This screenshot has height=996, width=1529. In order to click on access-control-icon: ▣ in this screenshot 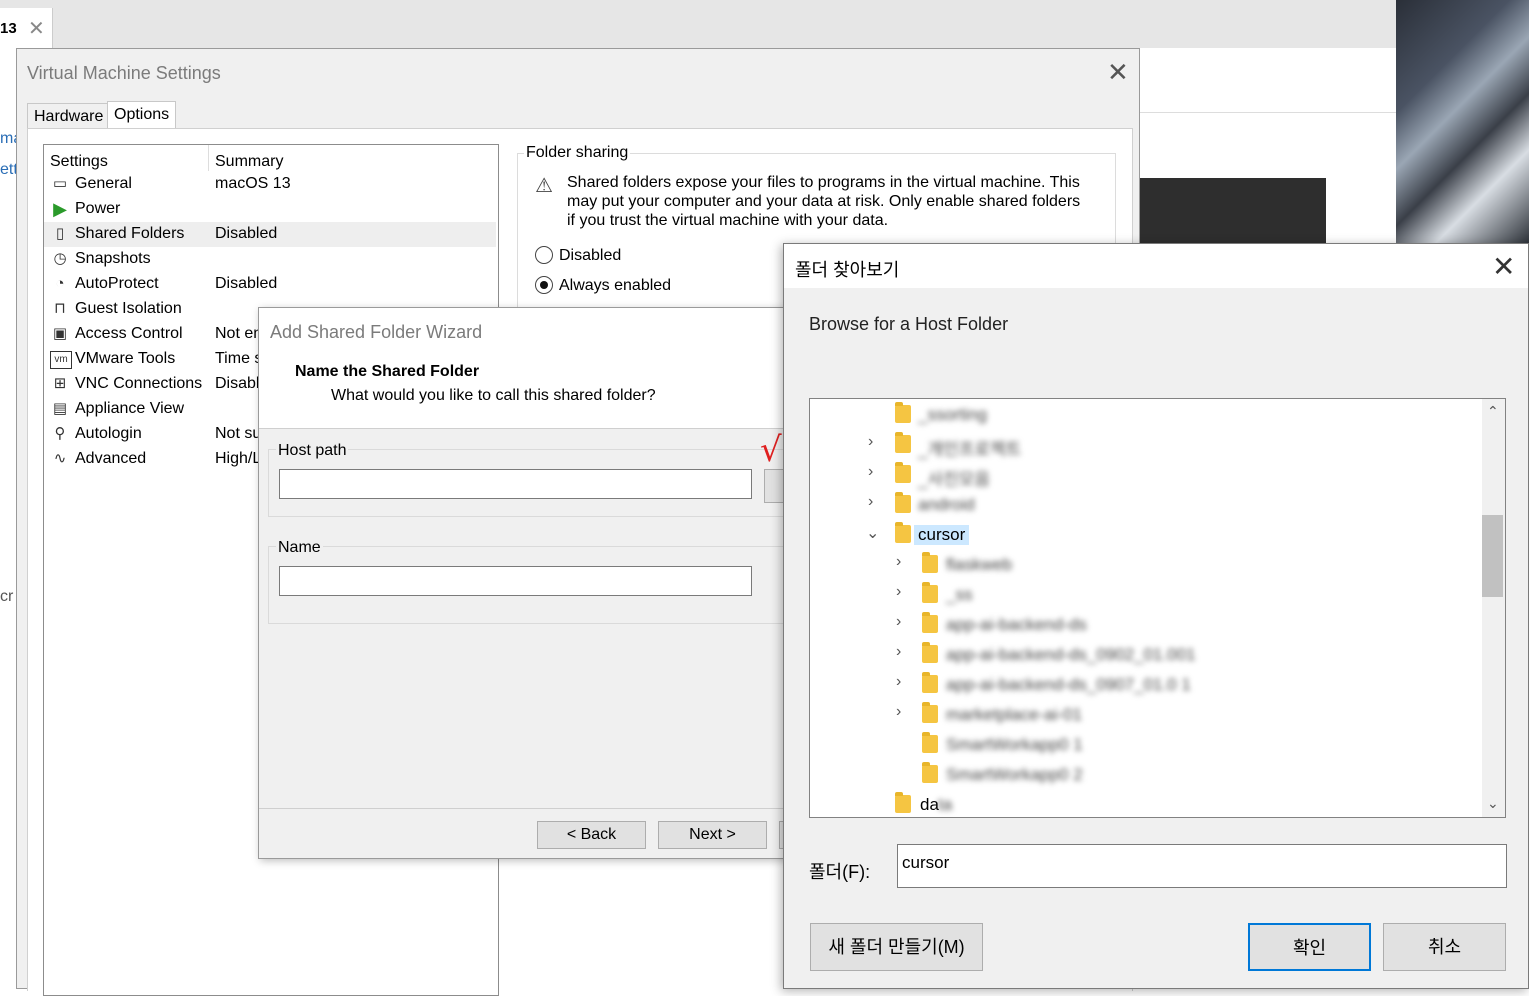, I will do `click(60, 333)`.